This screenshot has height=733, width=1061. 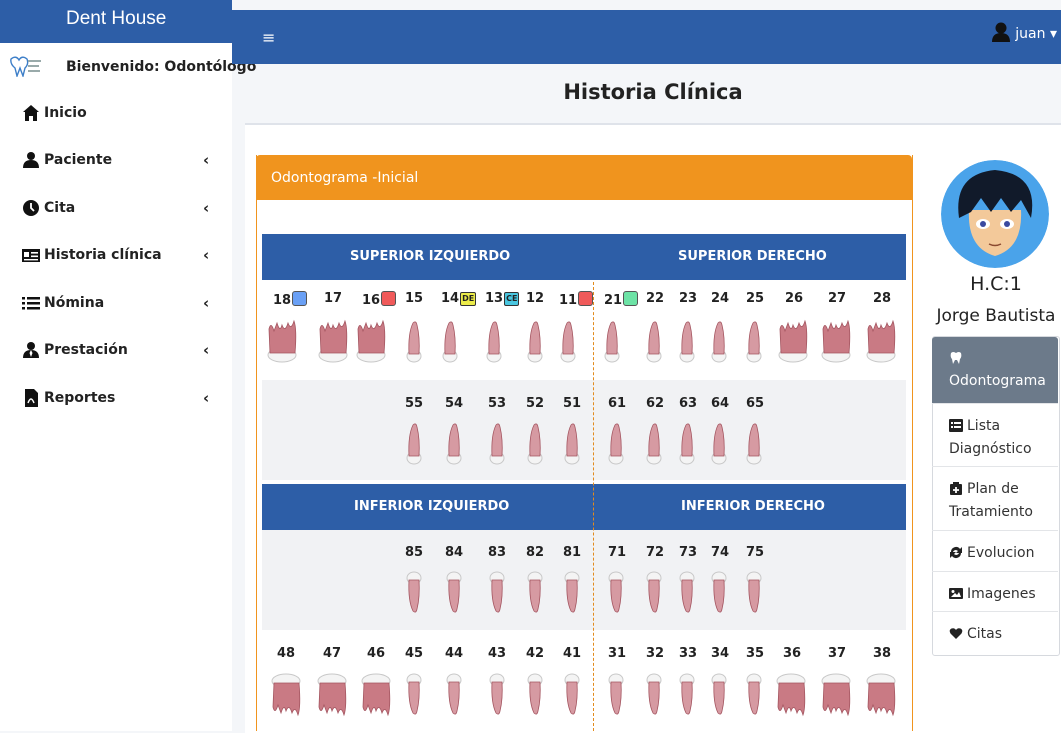 I want to click on tooth-number: 11, so click(x=576, y=299).